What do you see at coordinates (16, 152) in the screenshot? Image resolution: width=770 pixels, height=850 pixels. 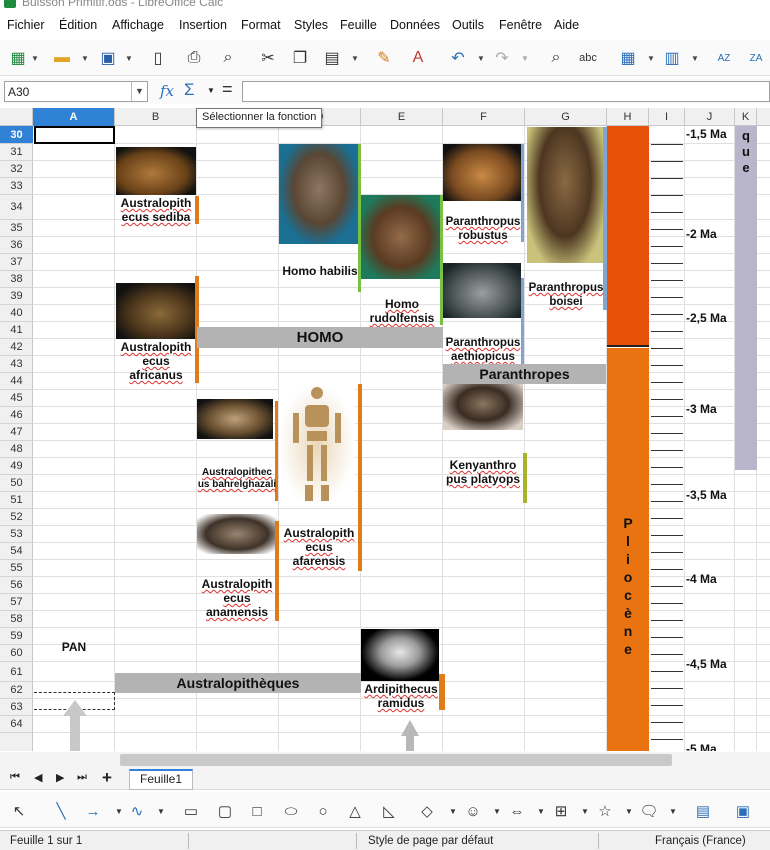 I see `row-header-31: 31` at bounding box center [16, 152].